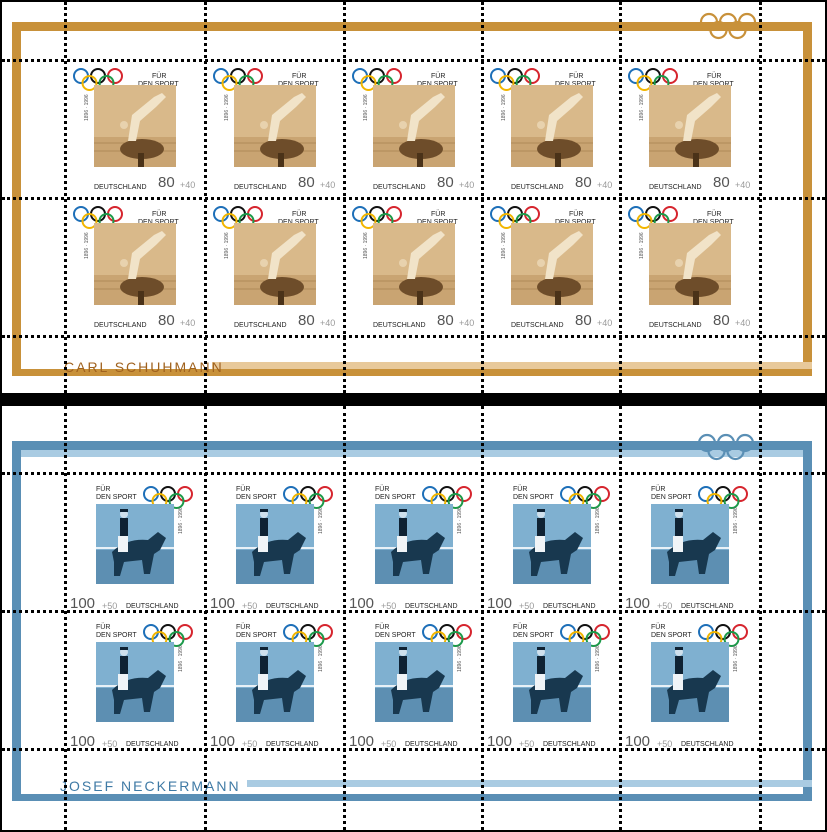 The image size is (827, 832). I want to click on frame-left-bar, so click(16, 621).